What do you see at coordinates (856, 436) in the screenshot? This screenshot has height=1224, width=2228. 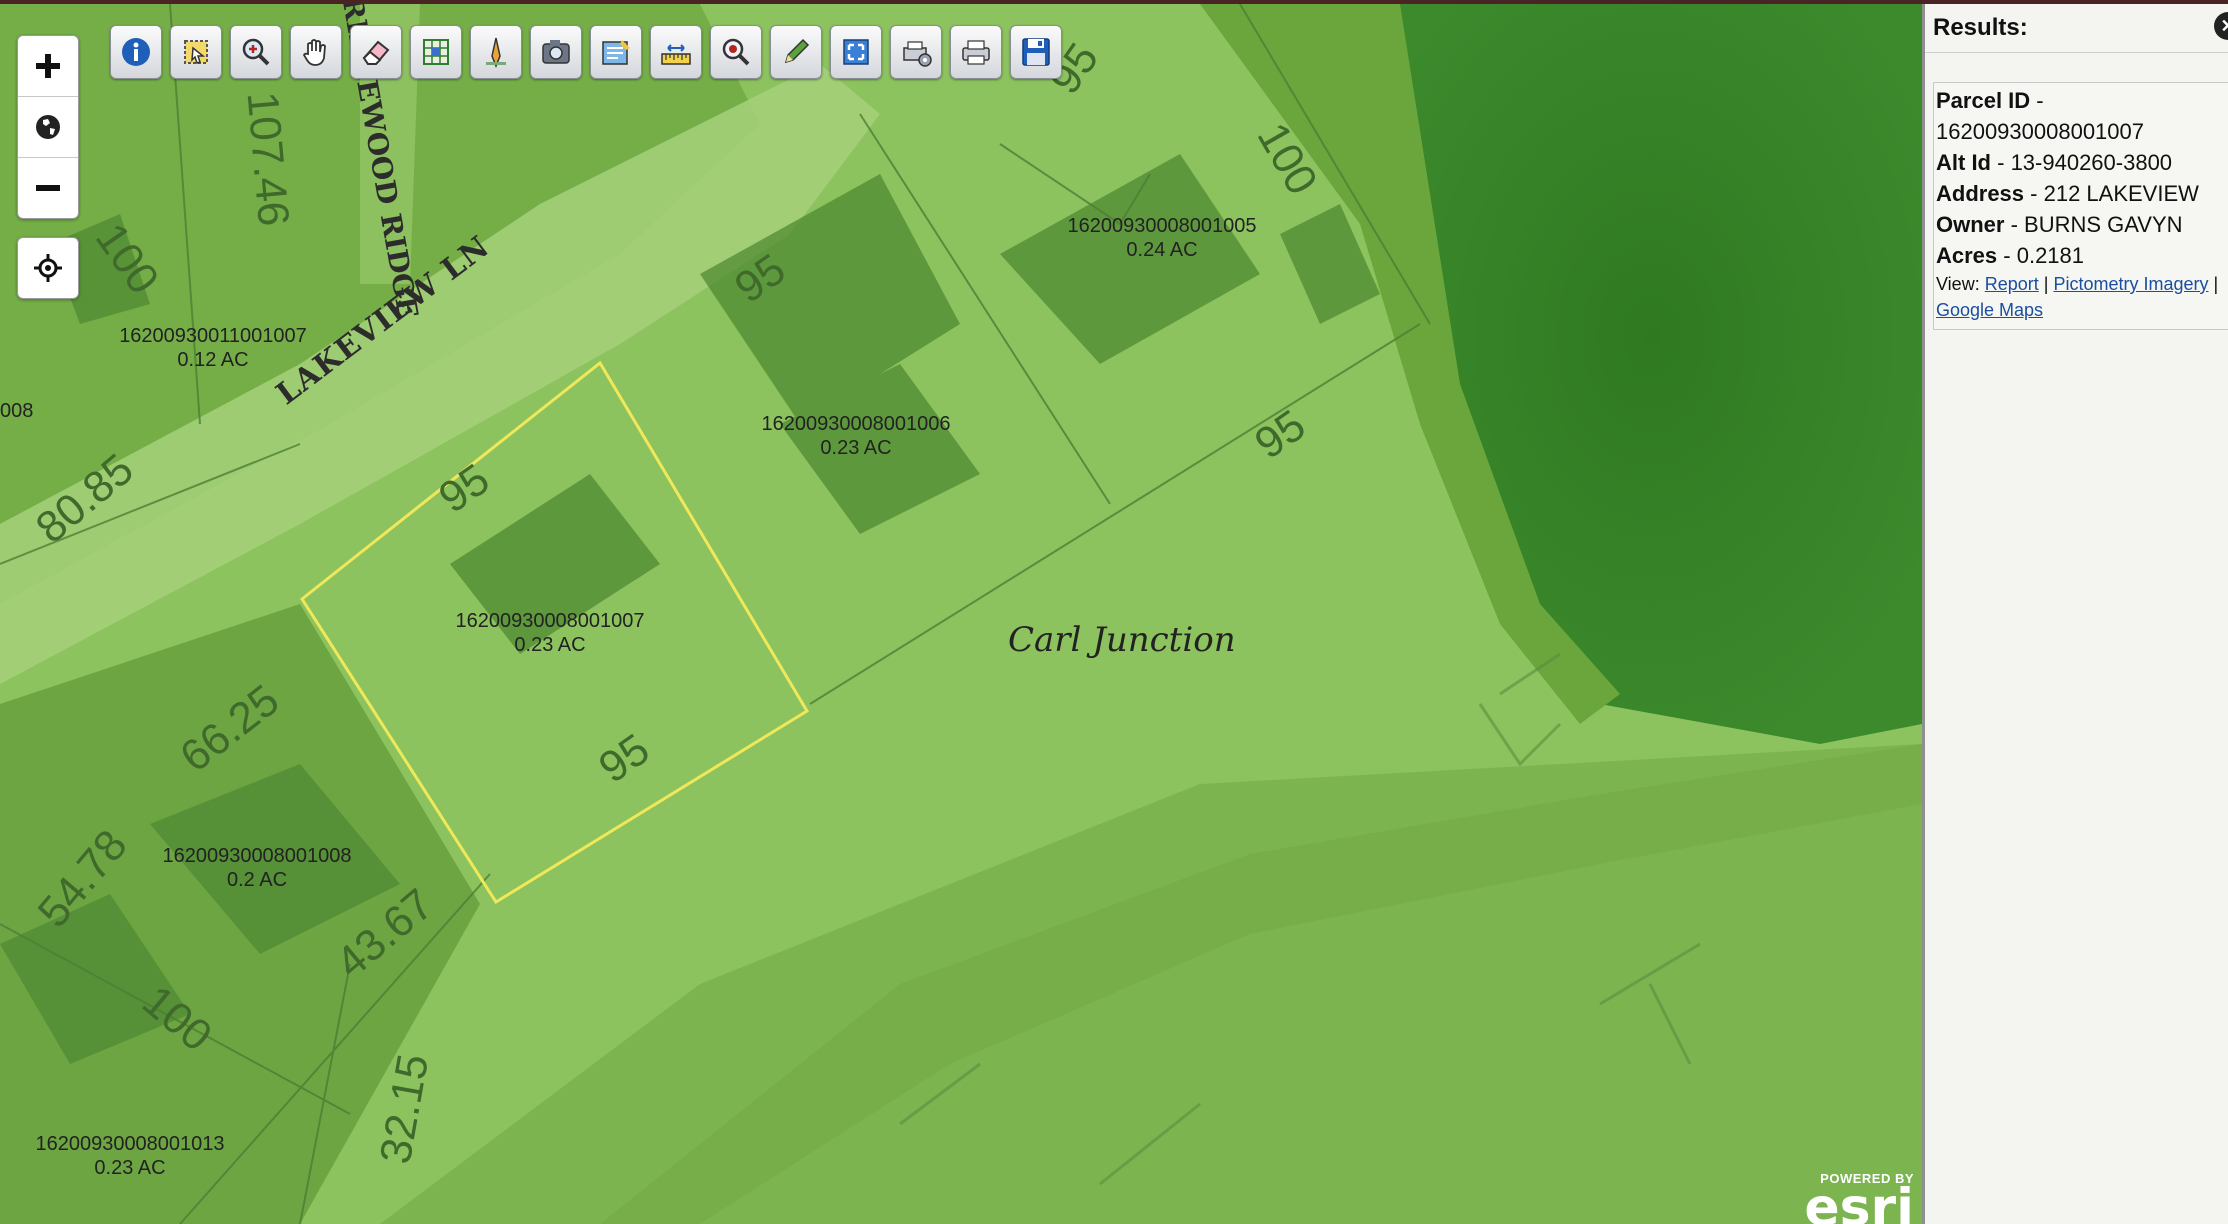 I see `parcel-label: 16200930008001006 0.23 AC` at bounding box center [856, 436].